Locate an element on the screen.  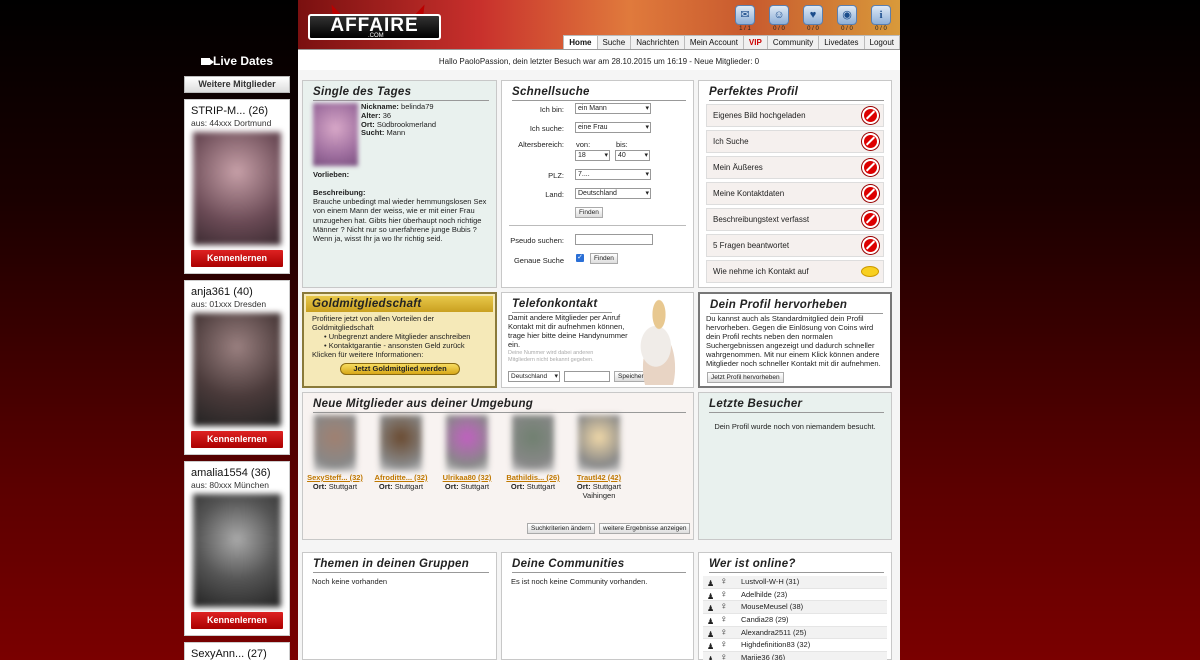
country-select: Deutschland is located at coordinates (613, 193).